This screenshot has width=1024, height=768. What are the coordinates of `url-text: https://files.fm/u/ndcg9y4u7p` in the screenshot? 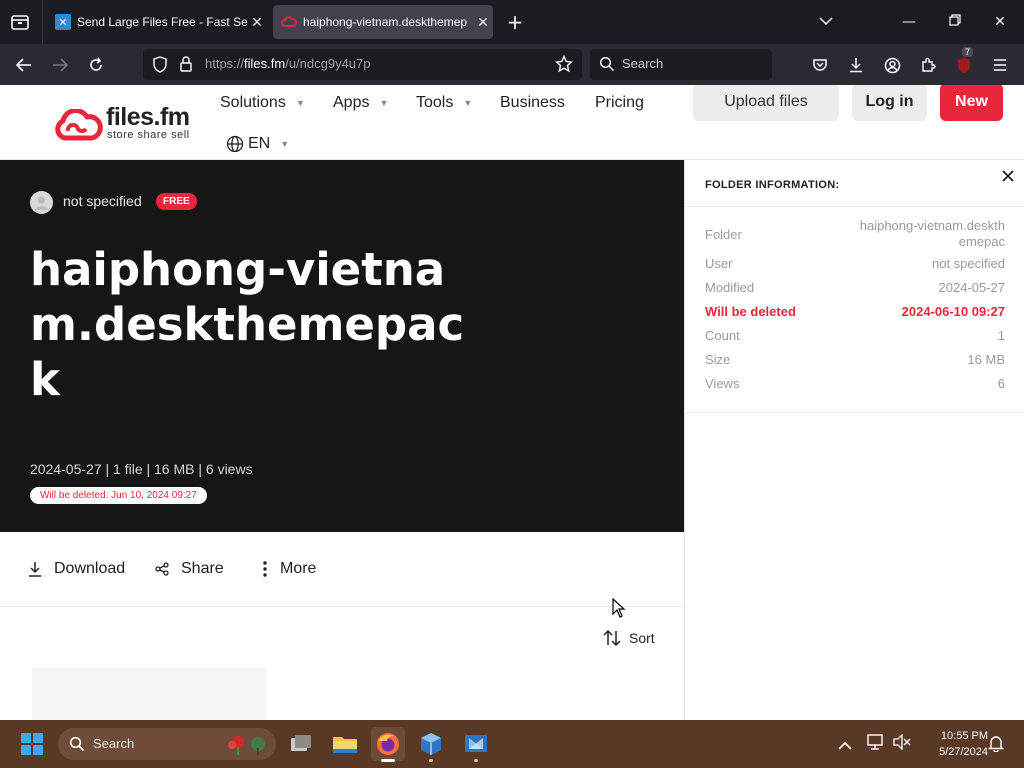 It's located at (288, 63).